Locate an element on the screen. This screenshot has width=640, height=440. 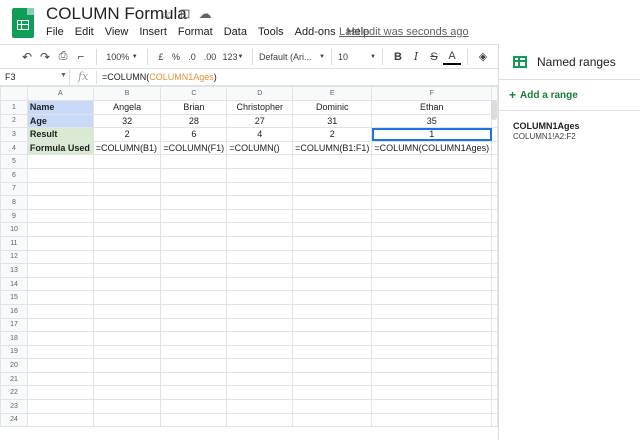
cell-a3: Result is located at coordinates (60, 134).